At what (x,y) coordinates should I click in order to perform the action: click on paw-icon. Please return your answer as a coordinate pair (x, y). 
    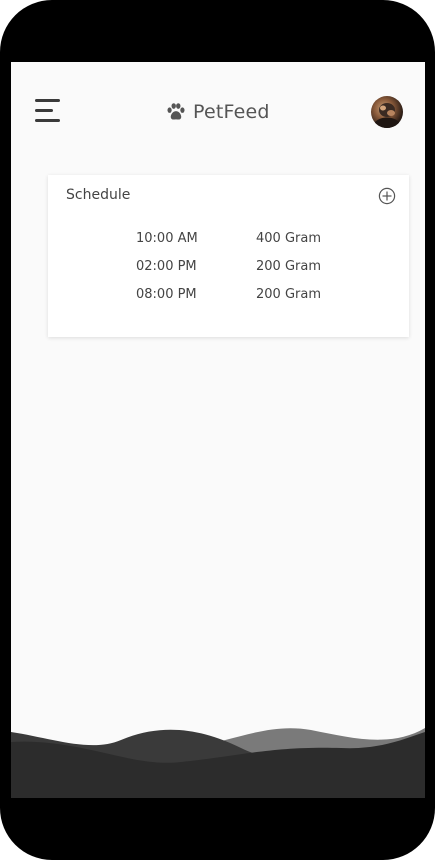
    Looking at the image, I should click on (176, 111).